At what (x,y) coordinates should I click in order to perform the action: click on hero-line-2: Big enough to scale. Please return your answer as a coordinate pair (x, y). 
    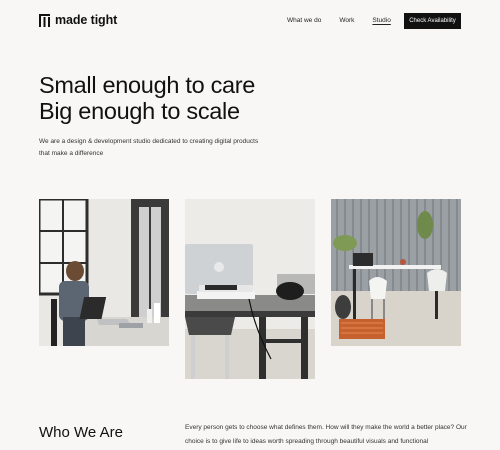
    Looking at the image, I should click on (139, 111).